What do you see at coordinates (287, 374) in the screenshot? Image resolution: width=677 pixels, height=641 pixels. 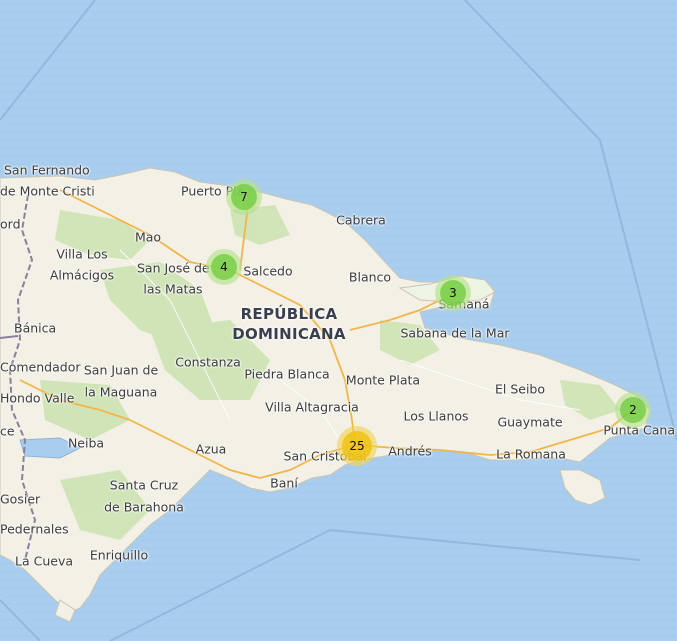 I see `place-label: Piedra Blanca` at bounding box center [287, 374].